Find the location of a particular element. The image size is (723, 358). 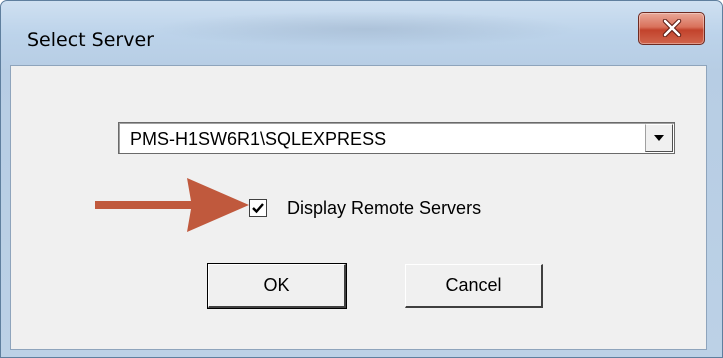

remote-servers-option: Display Remote Servers is located at coordinates (365, 208).